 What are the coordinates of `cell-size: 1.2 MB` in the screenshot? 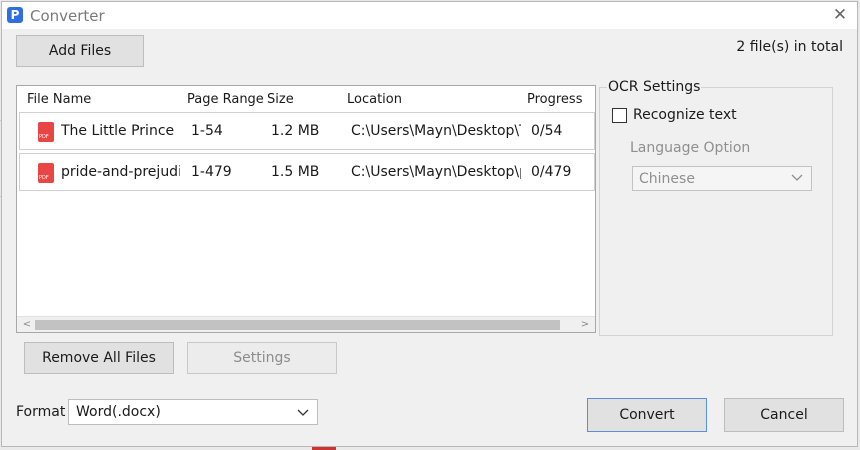 It's located at (295, 131).